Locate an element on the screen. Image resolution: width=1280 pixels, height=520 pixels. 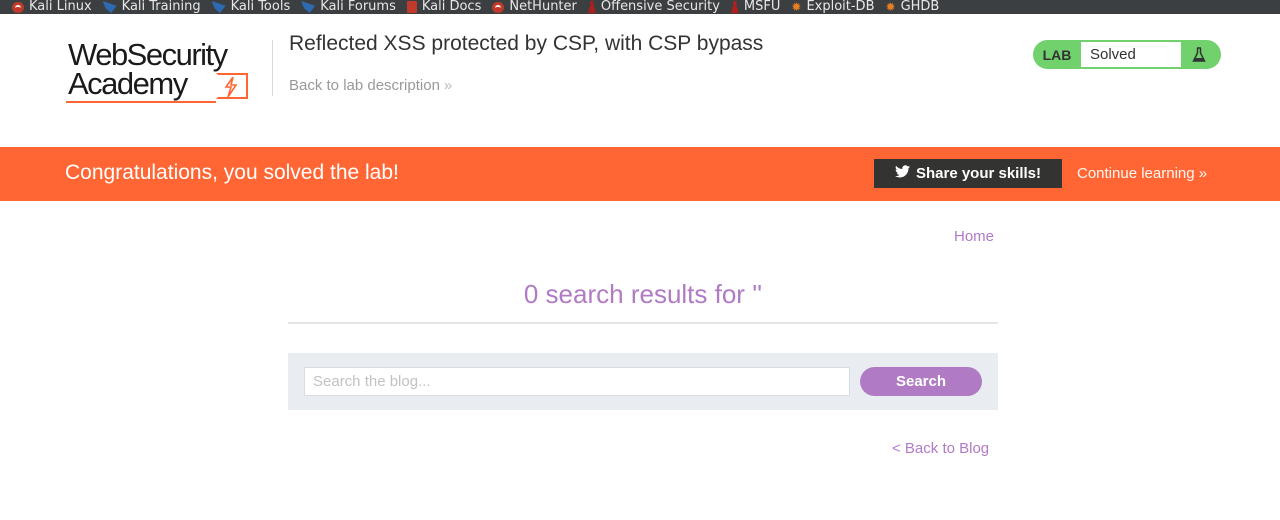
congratulations-message: Congratulations, you solved the lab! is located at coordinates (232, 172).